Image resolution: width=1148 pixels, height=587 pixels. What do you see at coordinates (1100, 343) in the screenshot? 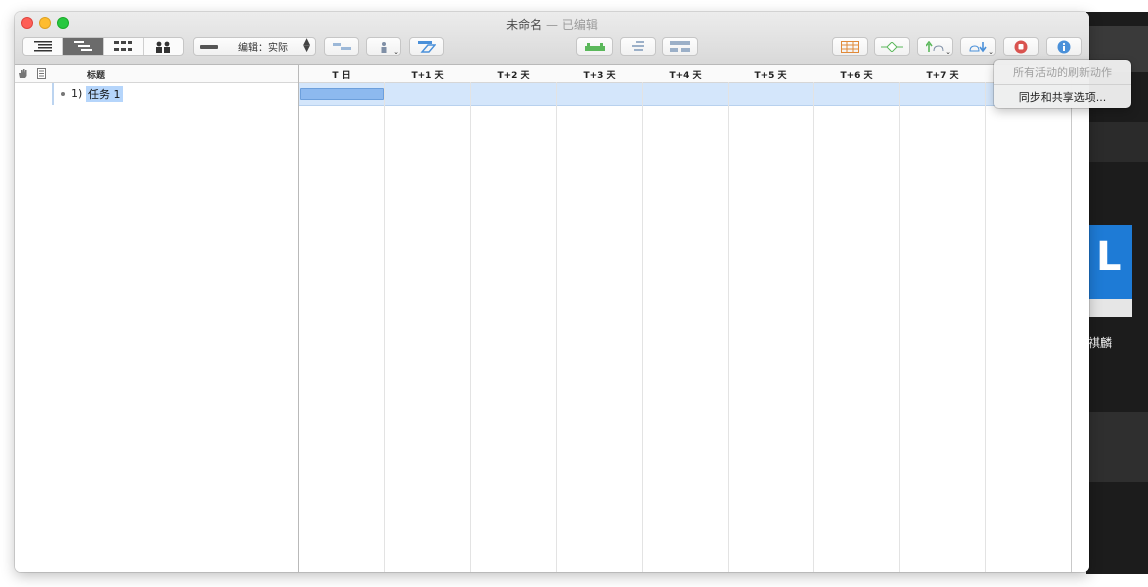
I see `desktop-icon-caption: 祺麟` at bounding box center [1100, 343].